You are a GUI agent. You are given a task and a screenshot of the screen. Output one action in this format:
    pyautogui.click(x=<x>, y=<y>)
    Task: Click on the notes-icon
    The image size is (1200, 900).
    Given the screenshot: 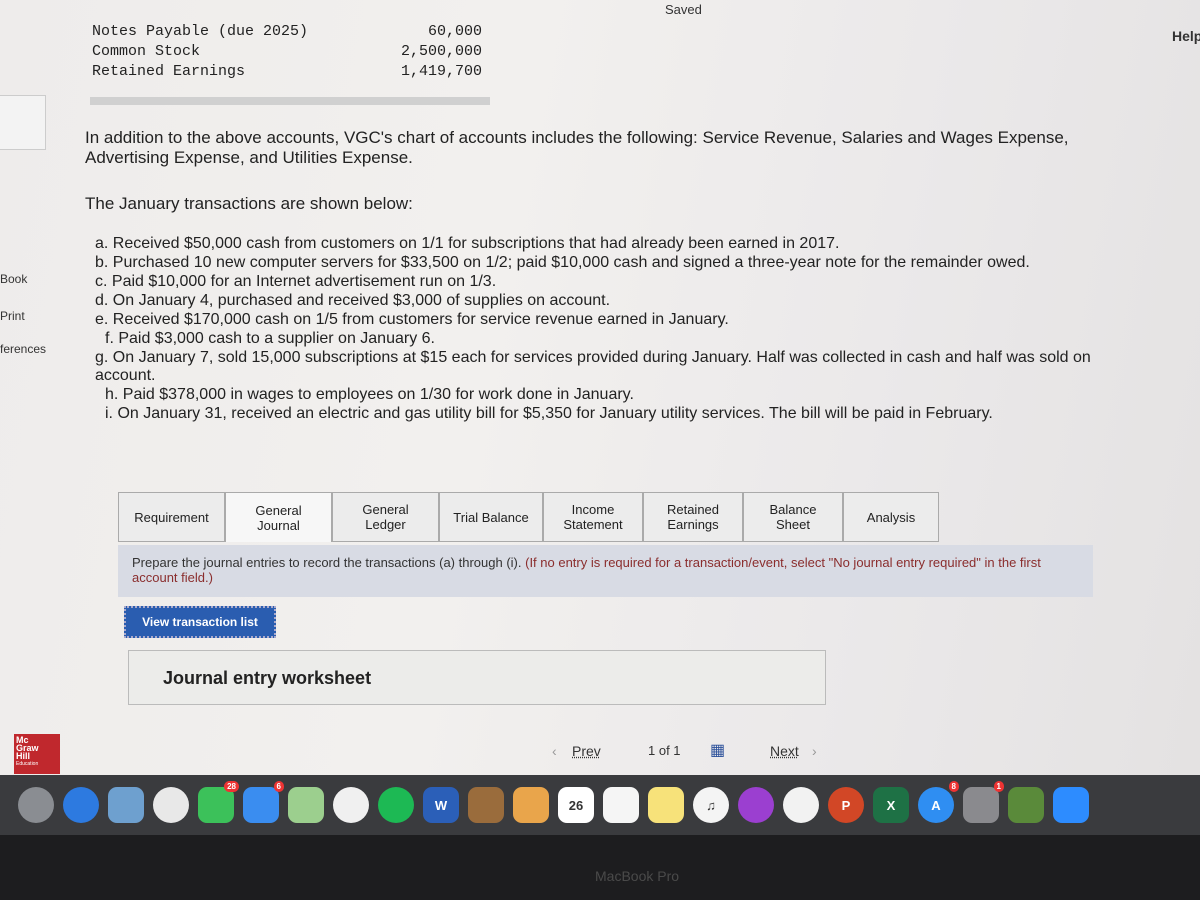 What is the action you would take?
    pyautogui.click(x=666, y=805)
    